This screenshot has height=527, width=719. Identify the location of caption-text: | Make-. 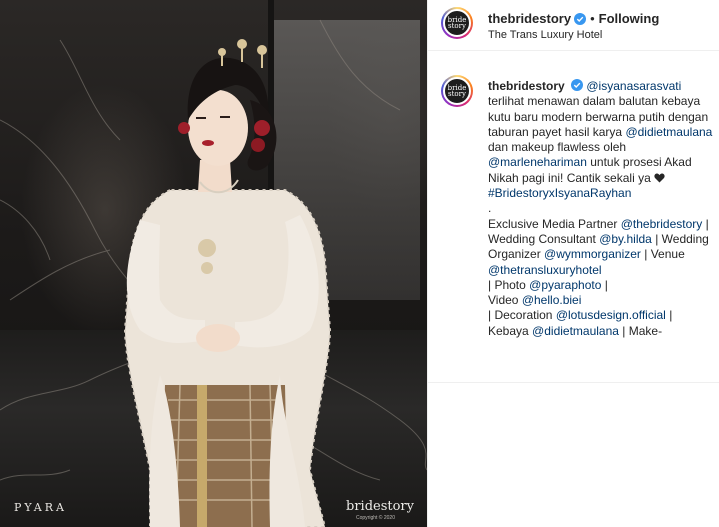
(642, 330).